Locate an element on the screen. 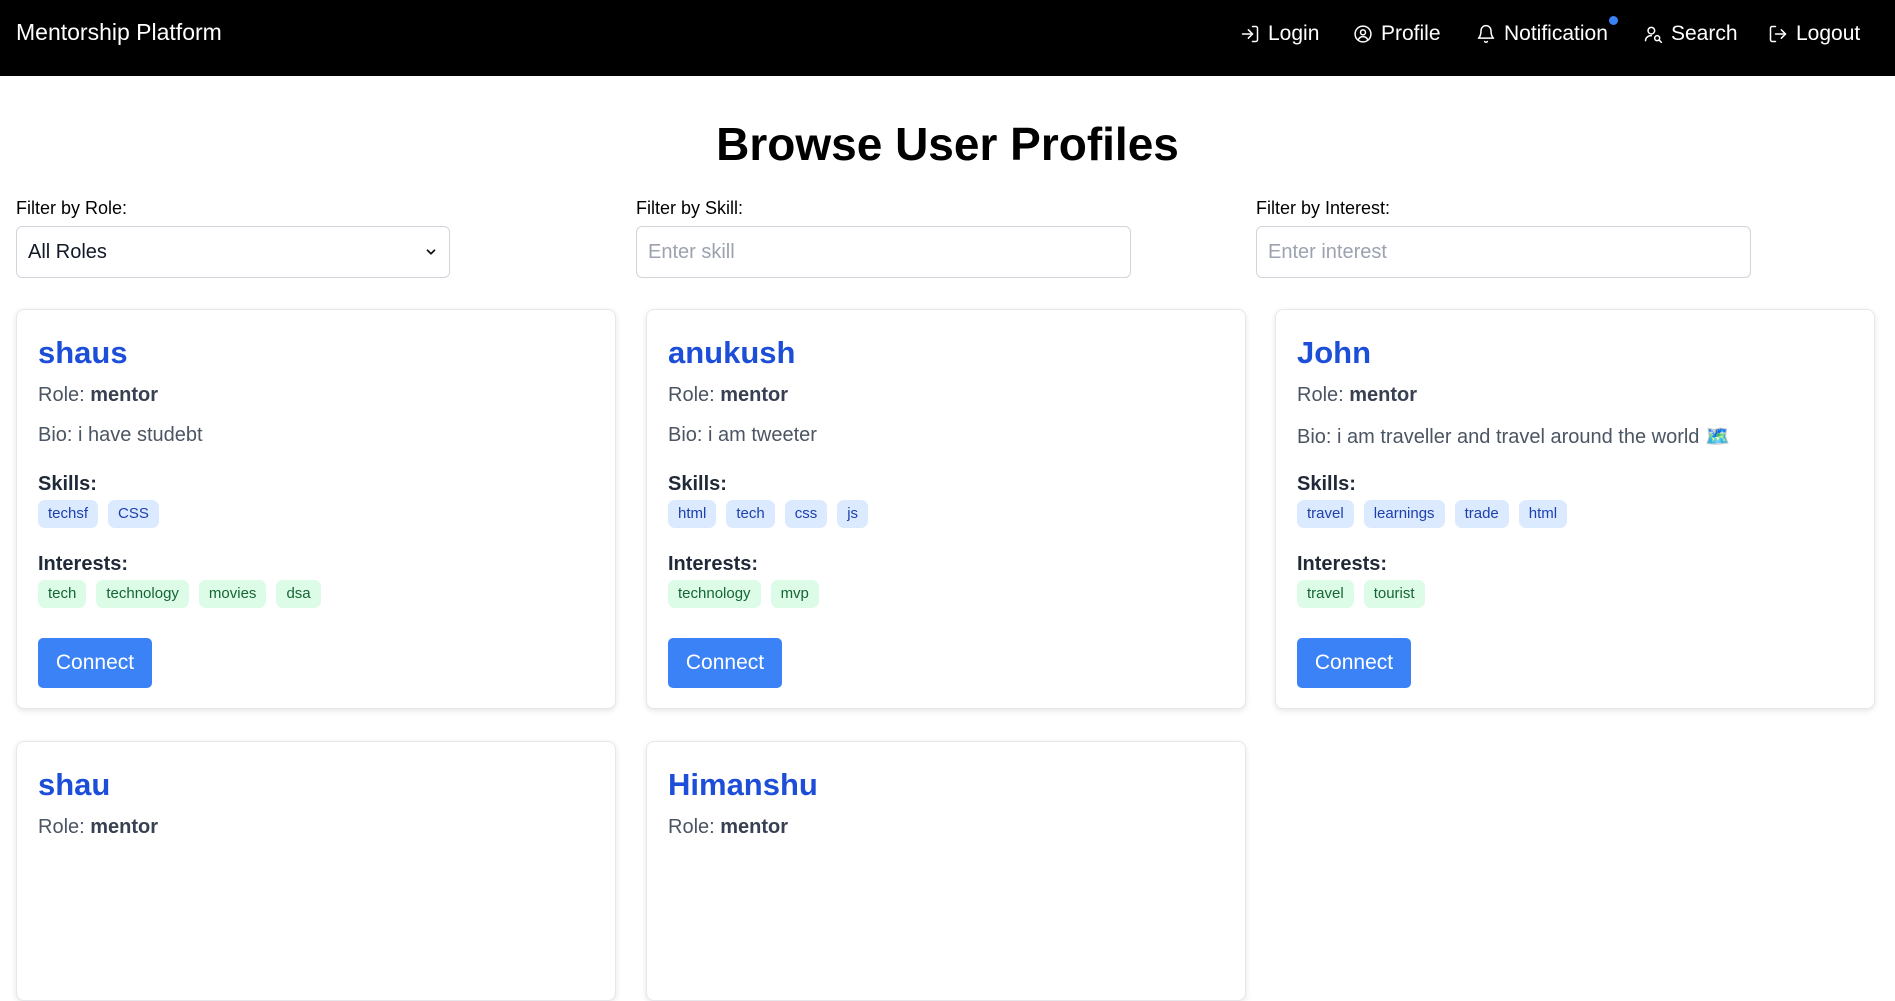  nav-login-label: Login is located at coordinates (1294, 33).